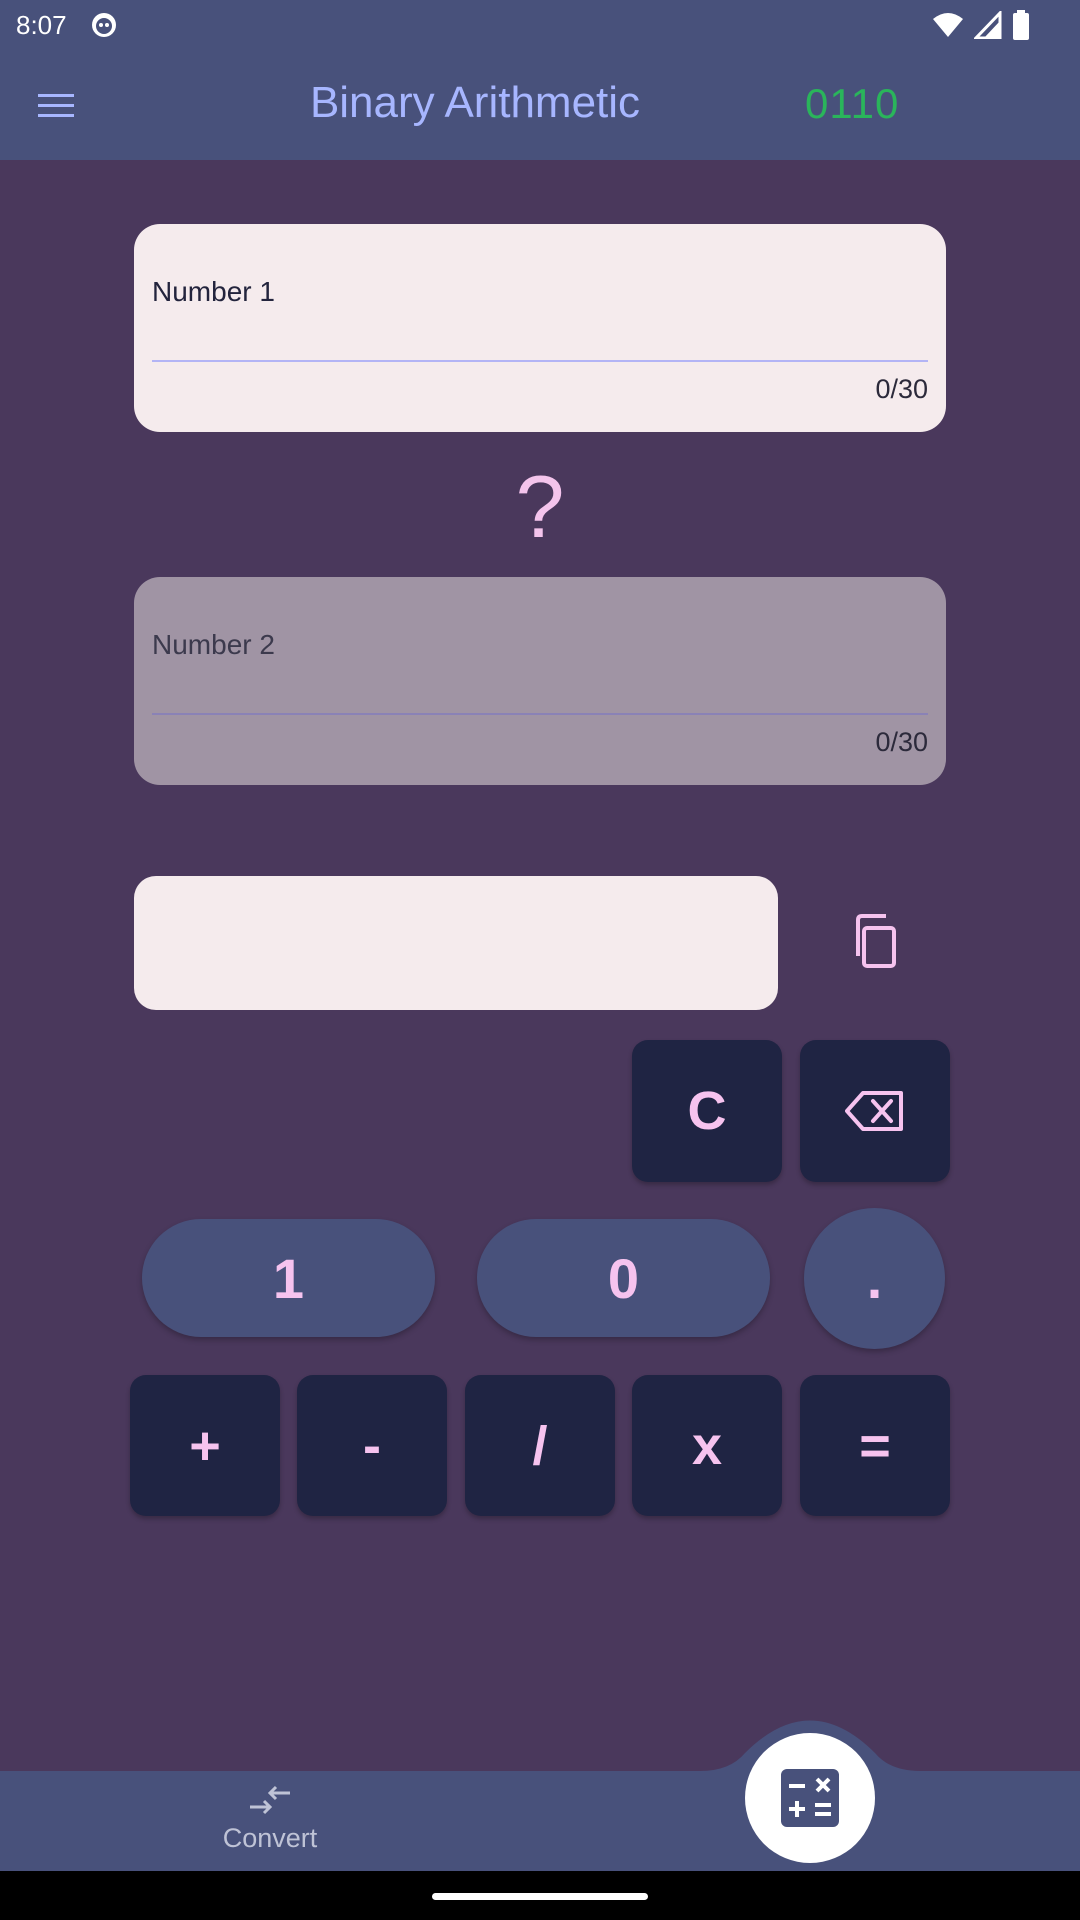 The image size is (1080, 1920). I want to click on number1-counter: 0/30, so click(901, 389).